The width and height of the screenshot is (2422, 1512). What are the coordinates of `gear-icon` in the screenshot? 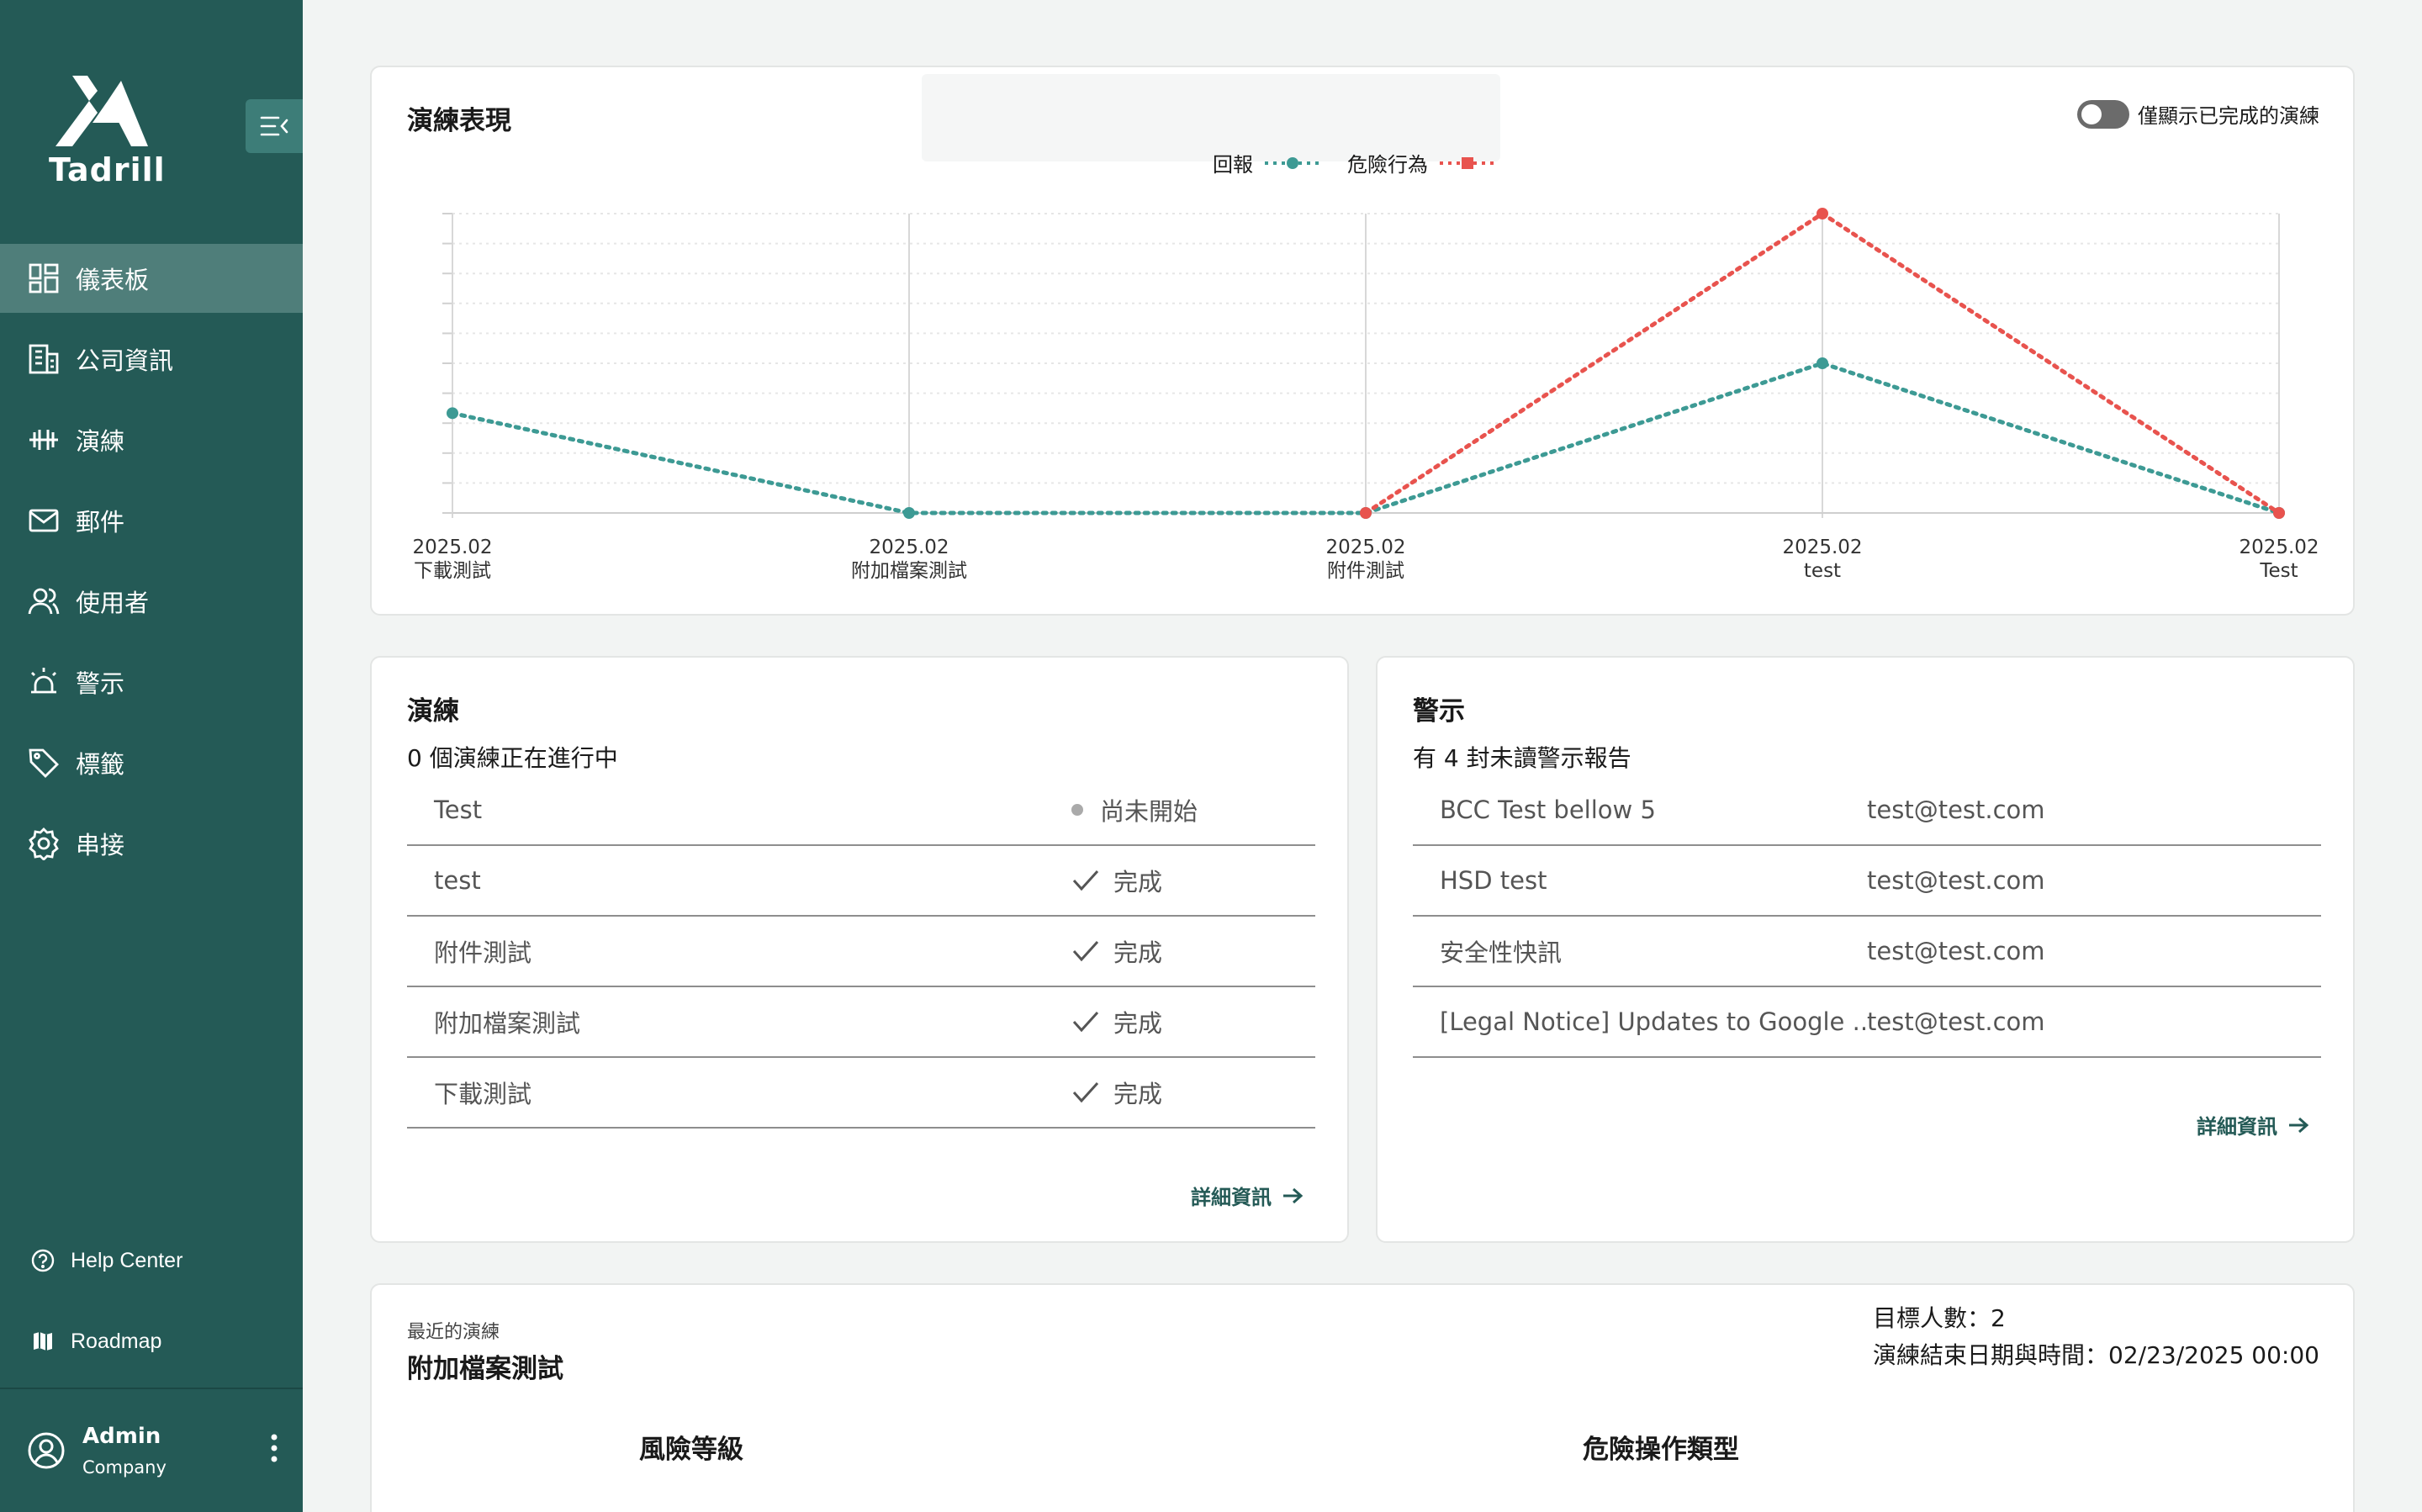 It's located at (44, 843).